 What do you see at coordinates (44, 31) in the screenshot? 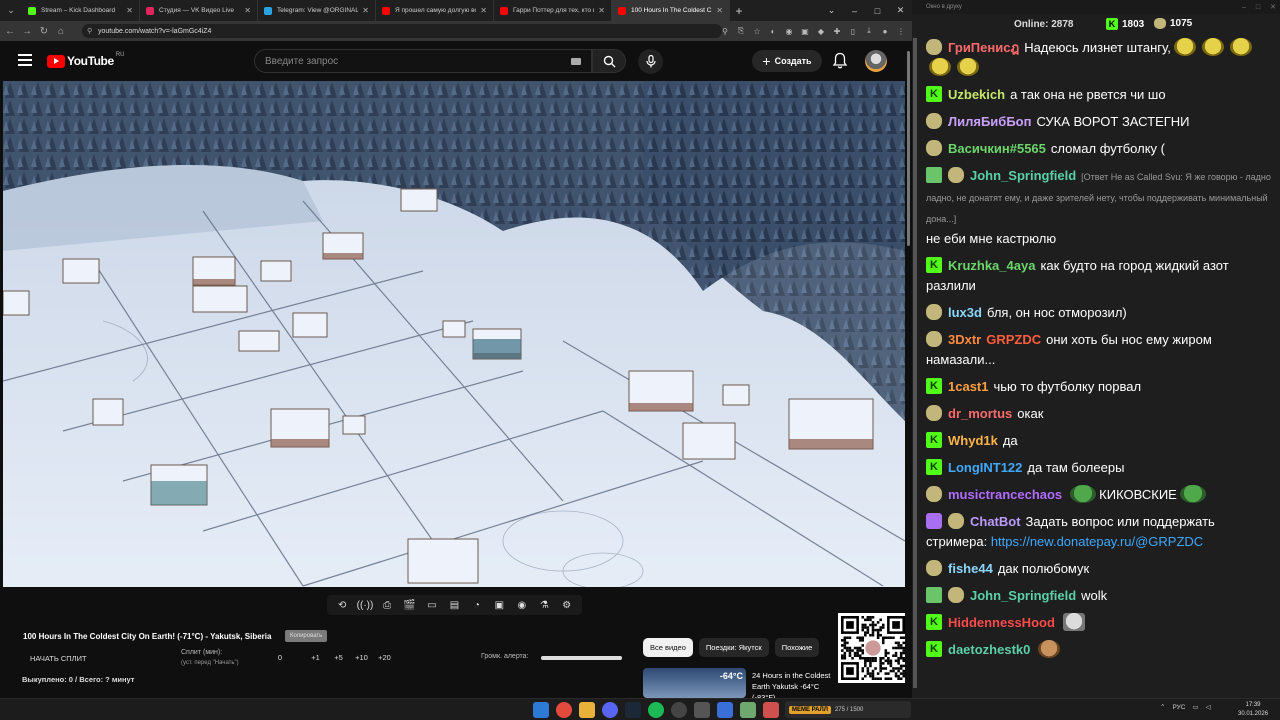
I see `reload-icon: ↻` at bounding box center [44, 31].